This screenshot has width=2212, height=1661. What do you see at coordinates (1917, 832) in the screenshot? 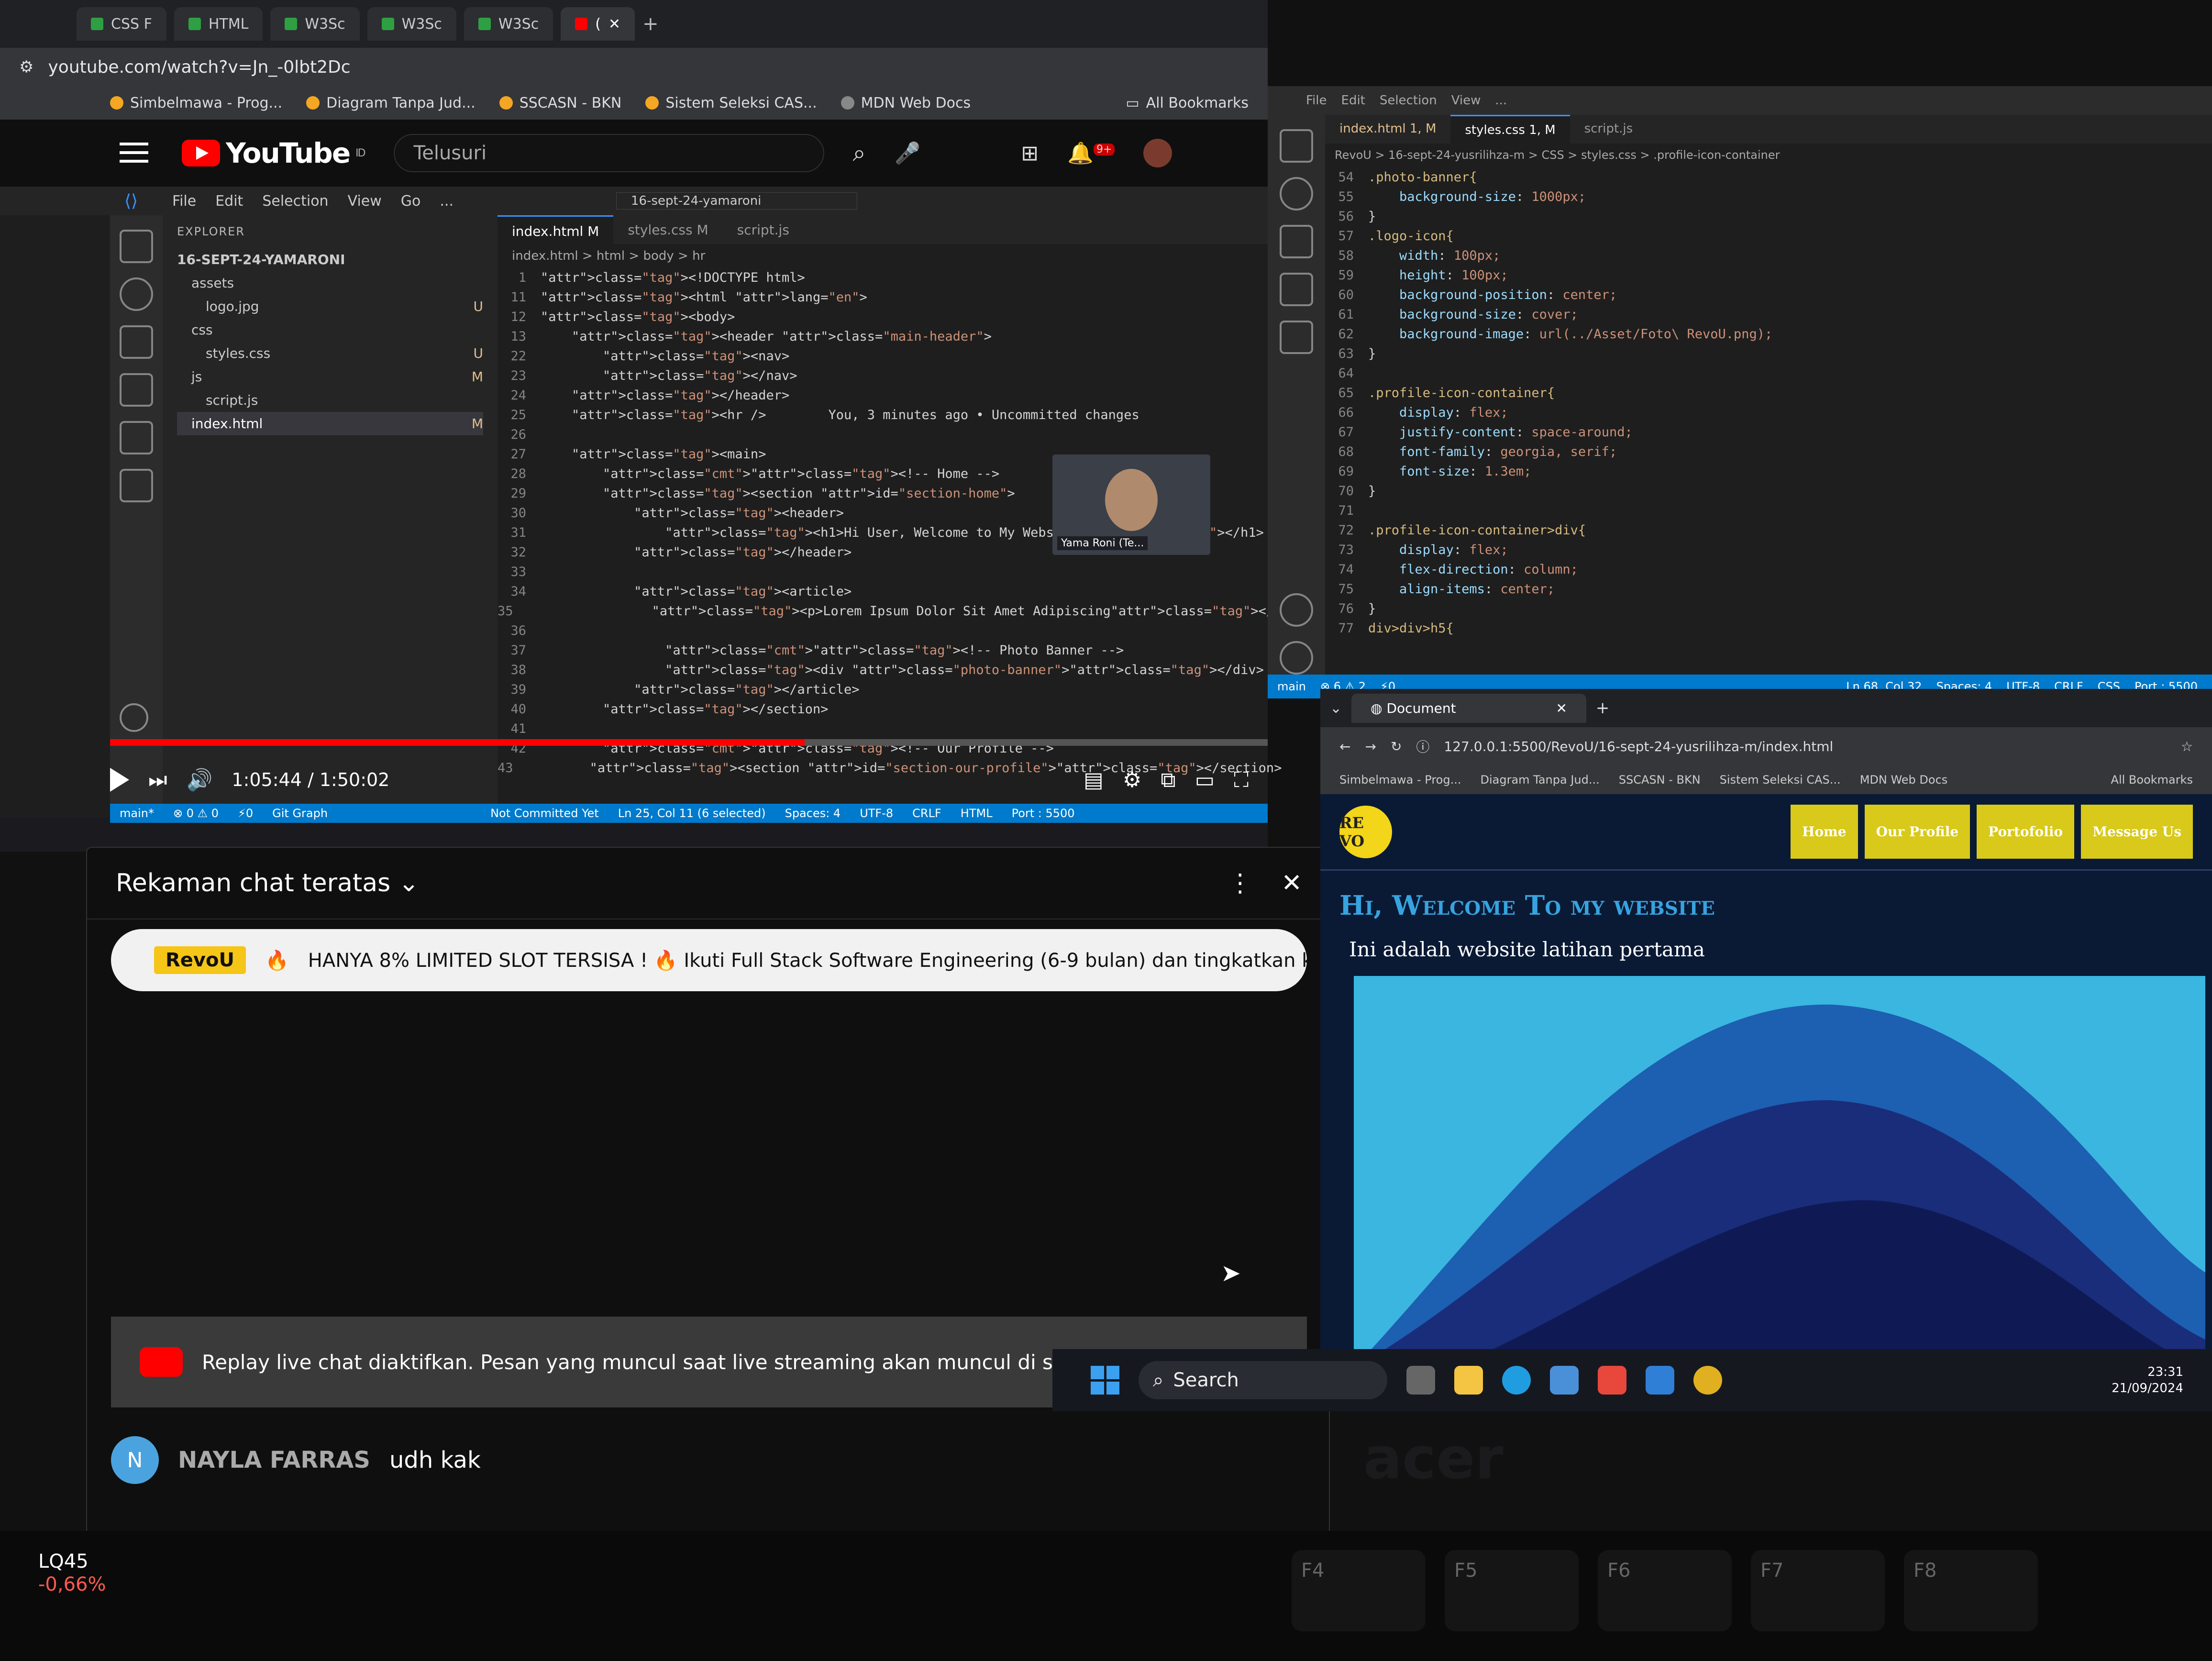
I see `nav-our-profile: Our Profile` at bounding box center [1917, 832].